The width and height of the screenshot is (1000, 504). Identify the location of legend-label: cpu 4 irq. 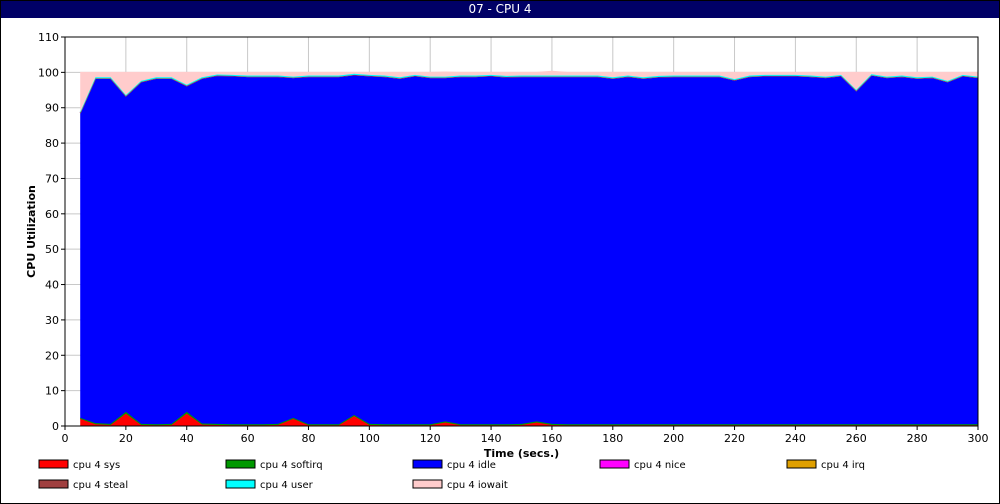
(843, 465).